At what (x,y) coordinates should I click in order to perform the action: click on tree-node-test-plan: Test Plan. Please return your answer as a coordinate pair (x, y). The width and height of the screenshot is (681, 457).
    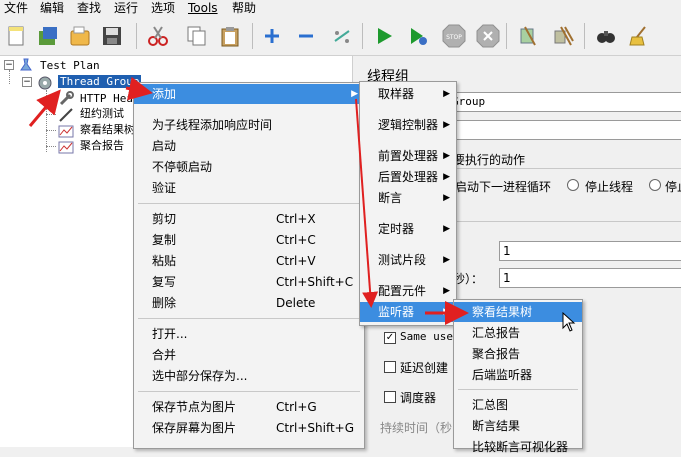
    Looking at the image, I should click on (70, 65).